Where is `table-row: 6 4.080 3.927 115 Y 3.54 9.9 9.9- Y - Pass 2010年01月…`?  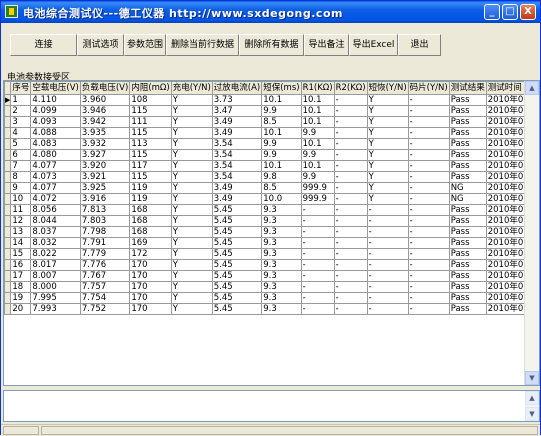
table-row: 6 4.080 3.927 115 Y 3.54 9.9 9.9- Y - Pass 2010年01月… is located at coordinates (271, 155).